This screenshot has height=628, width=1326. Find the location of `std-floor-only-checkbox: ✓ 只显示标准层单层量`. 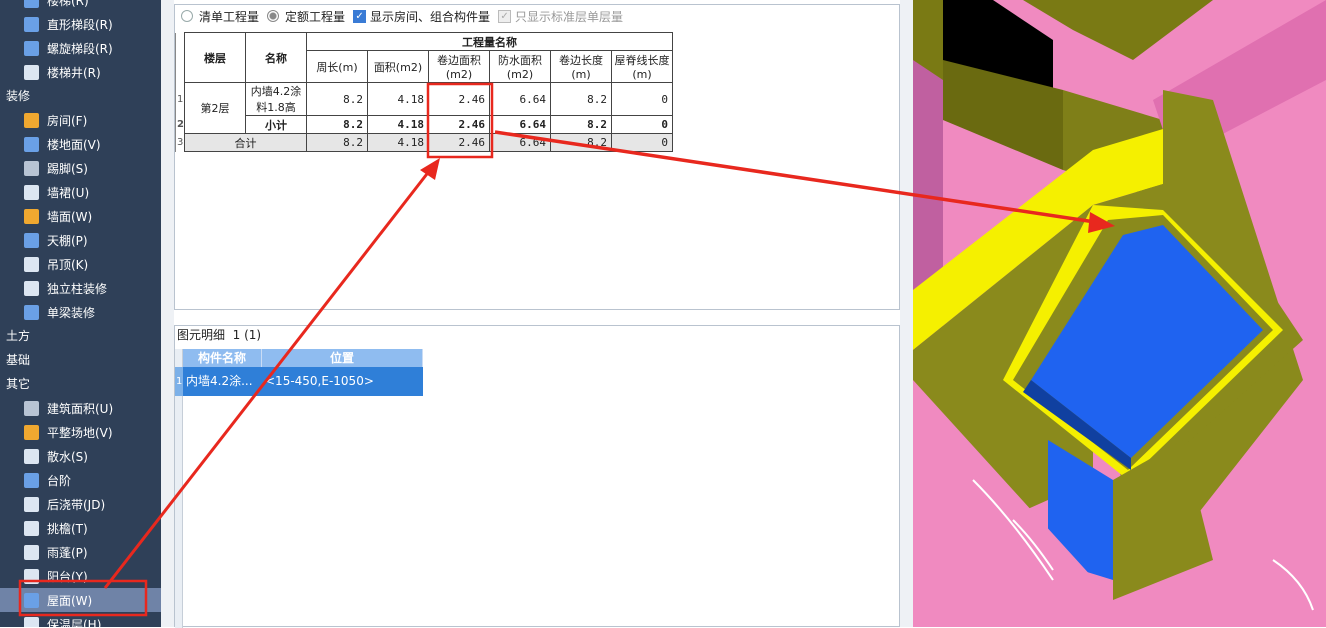

std-floor-only-checkbox: ✓ 只显示标准层单层量 is located at coordinates (560, 16).